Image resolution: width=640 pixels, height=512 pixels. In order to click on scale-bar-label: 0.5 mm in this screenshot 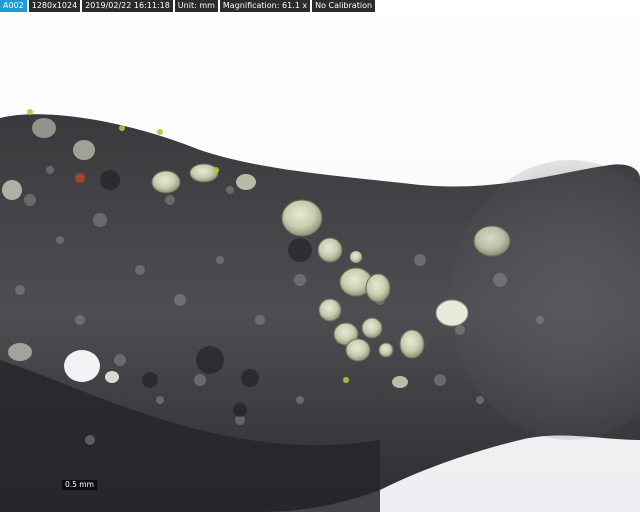, I will do `click(79, 485)`.